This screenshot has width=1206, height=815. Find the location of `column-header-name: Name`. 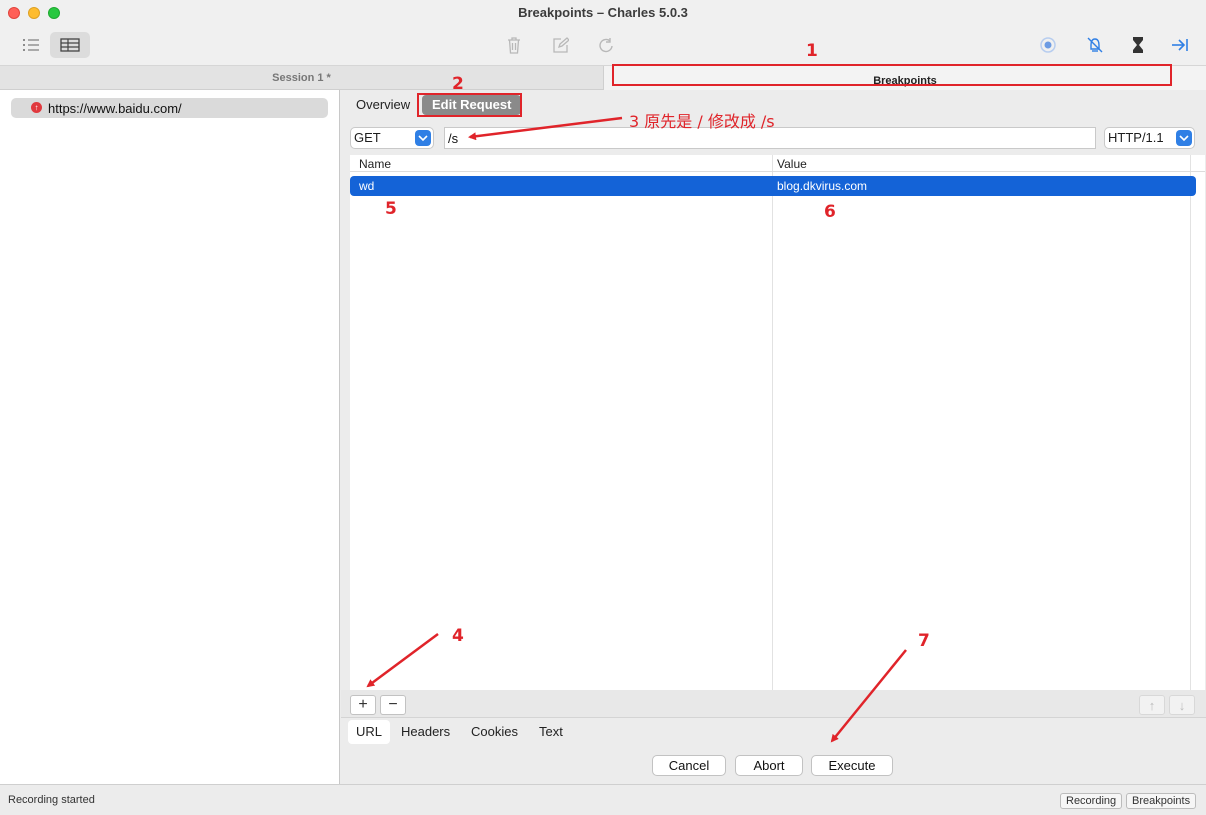

column-header-name: Name is located at coordinates (375, 164).